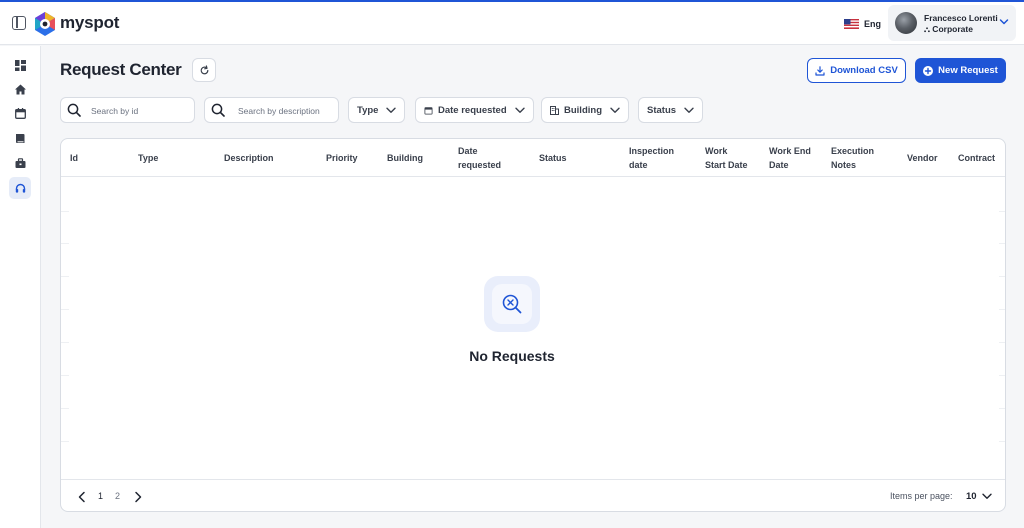 The height and width of the screenshot is (528, 1024). What do you see at coordinates (100, 496) in the screenshot?
I see `page-number-1: 1` at bounding box center [100, 496].